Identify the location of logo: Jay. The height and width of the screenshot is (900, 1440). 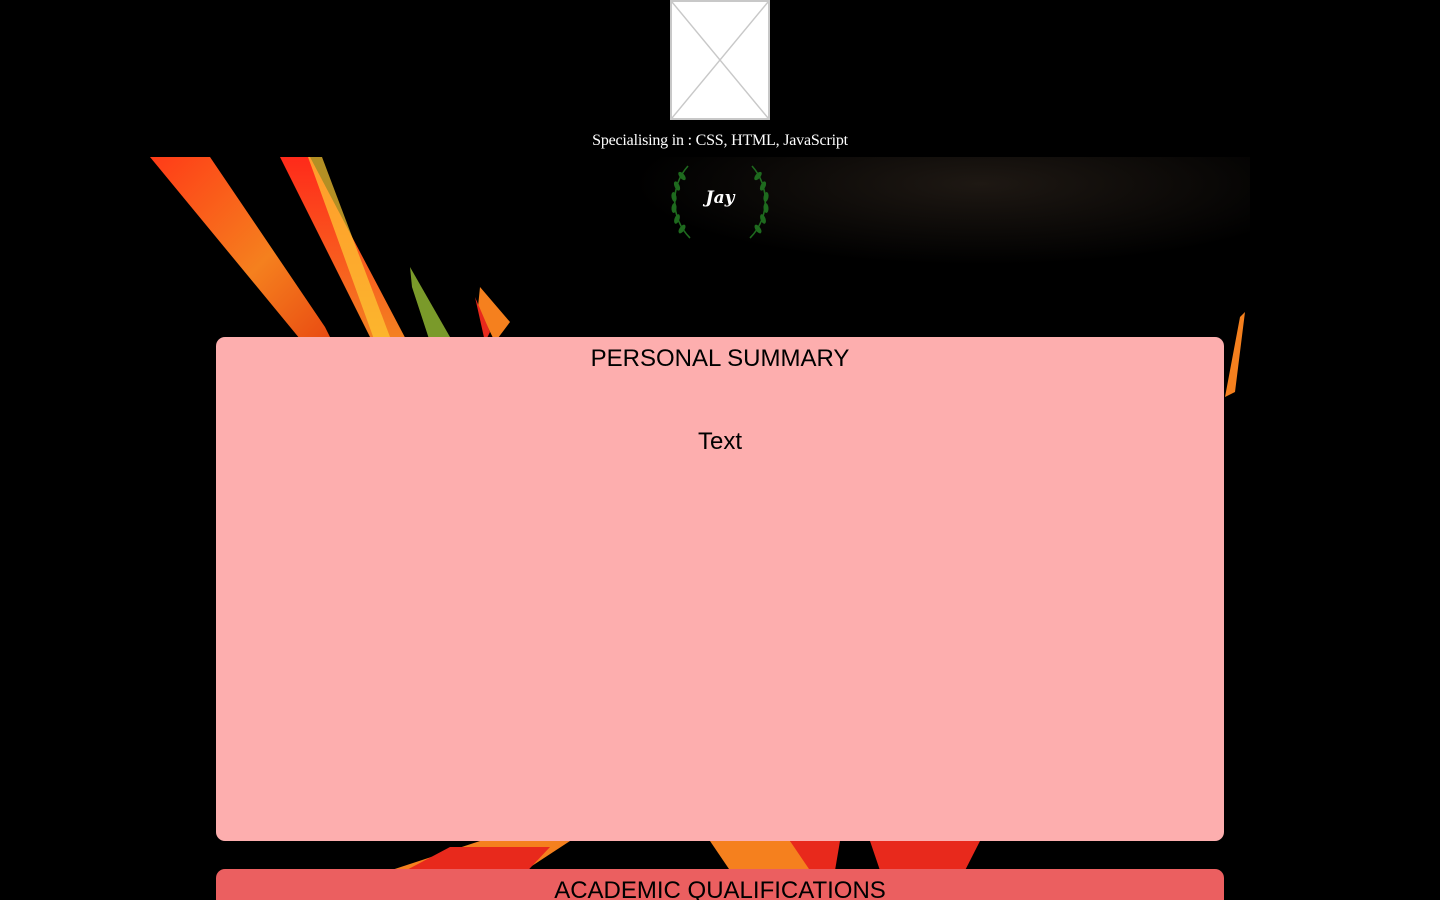
(720, 202).